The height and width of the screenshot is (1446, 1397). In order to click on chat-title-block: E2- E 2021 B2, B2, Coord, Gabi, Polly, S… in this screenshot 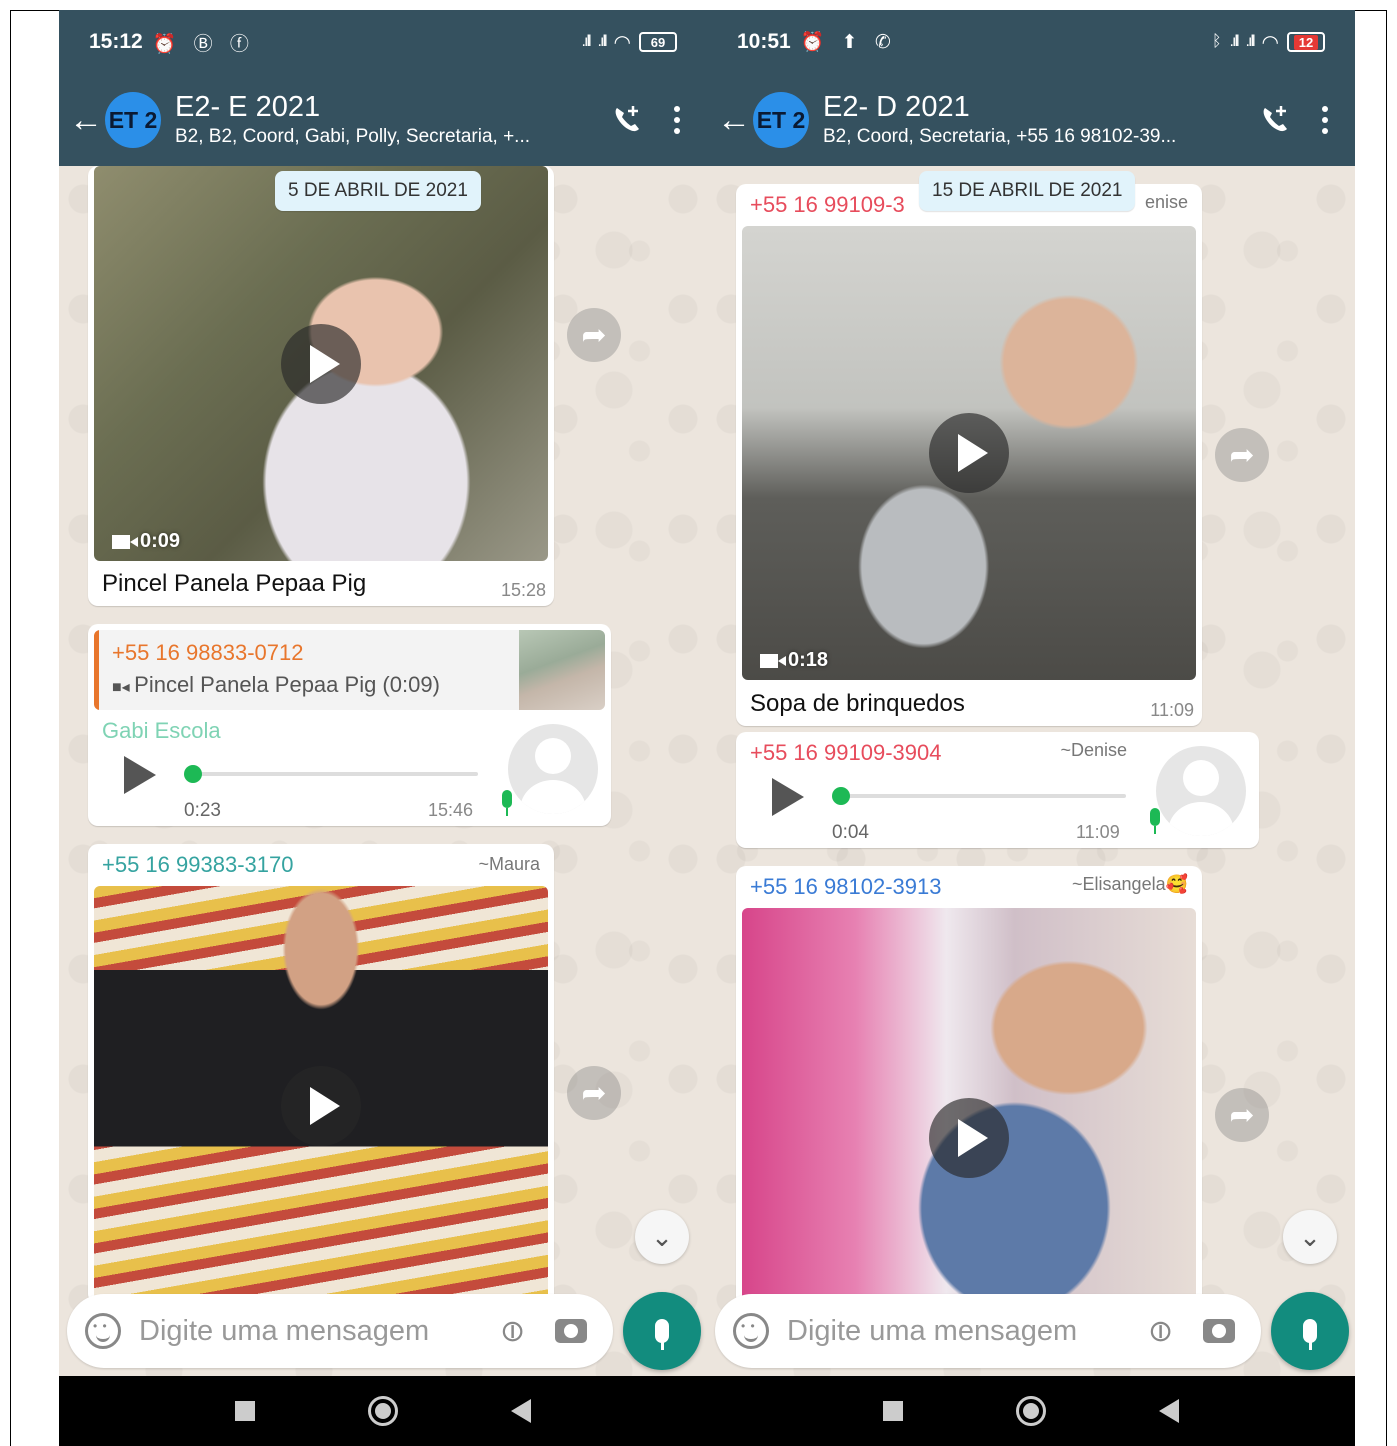, I will do `click(370, 120)`.